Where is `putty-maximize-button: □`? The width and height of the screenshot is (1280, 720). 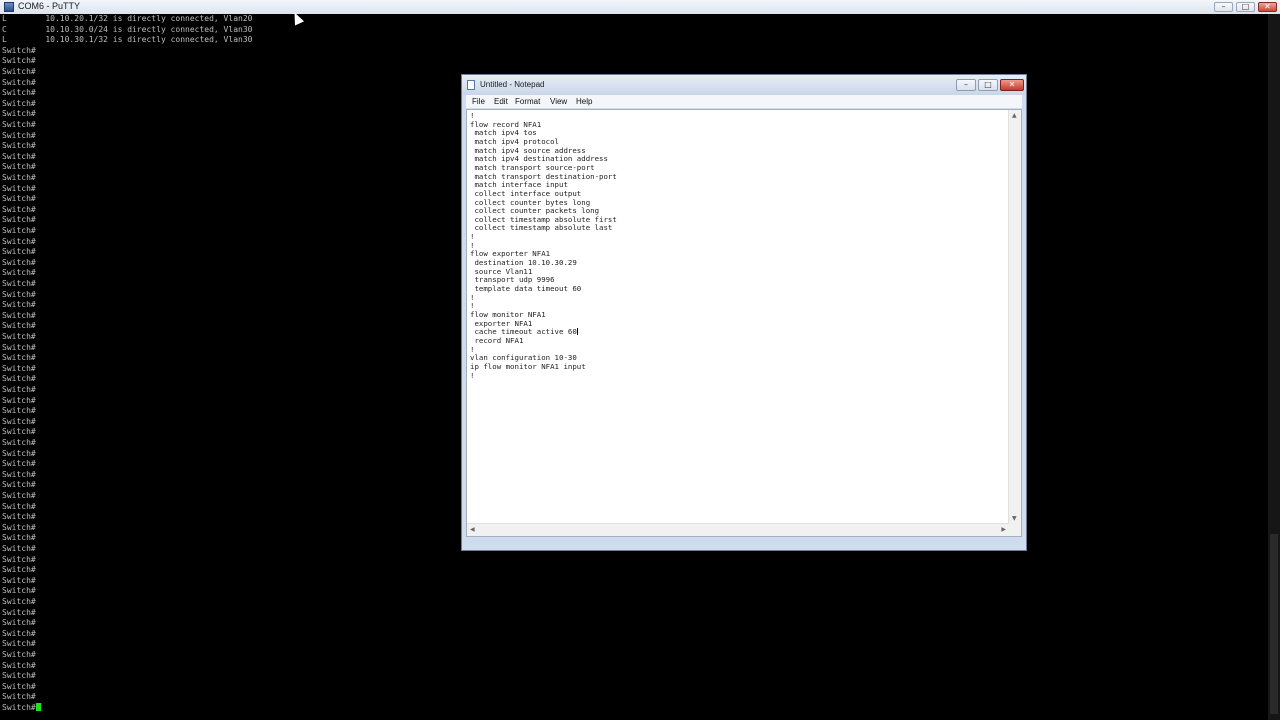 putty-maximize-button: □ is located at coordinates (1245, 7).